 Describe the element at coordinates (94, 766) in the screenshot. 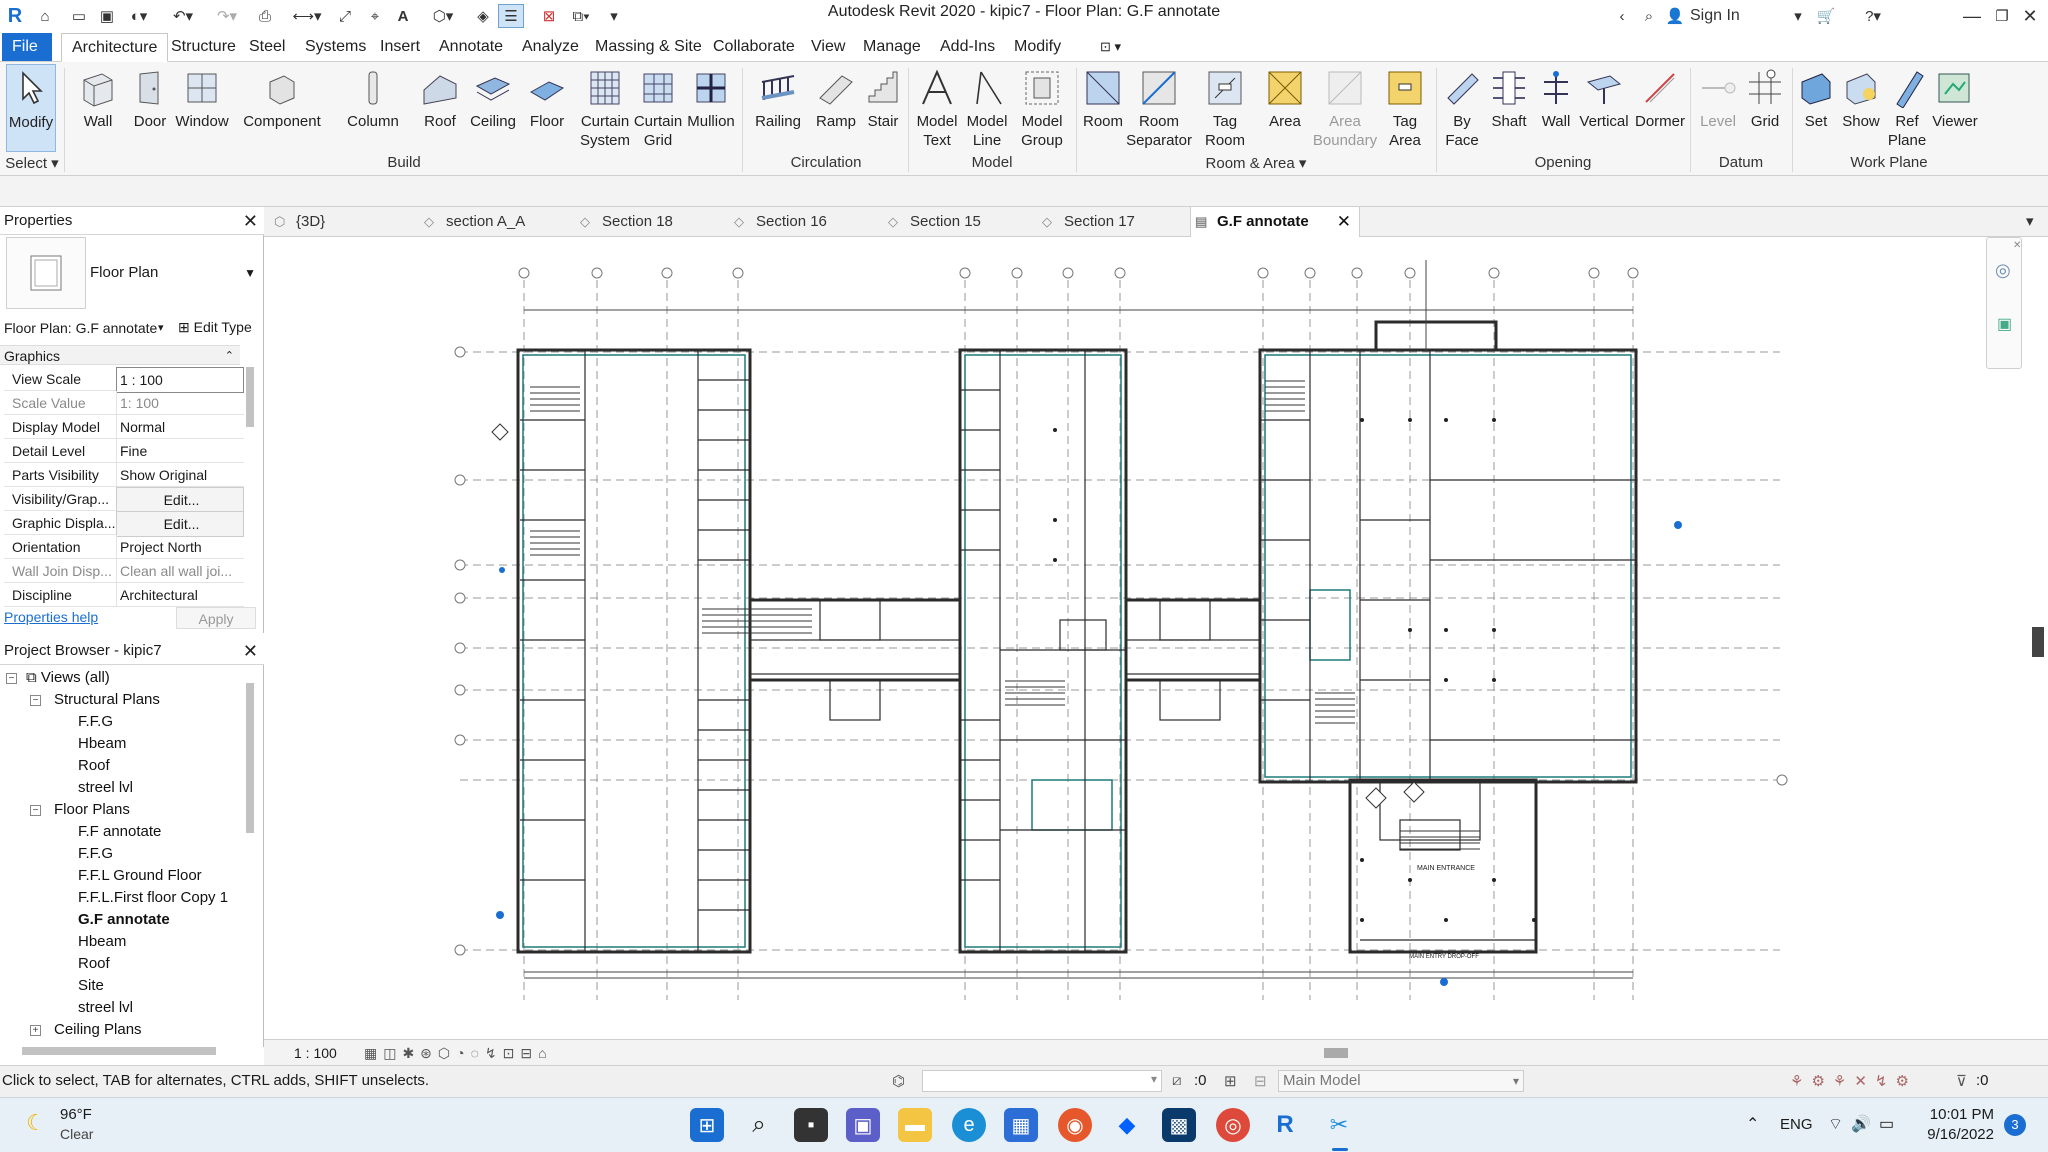

I see `tree-item-roof: Roof` at that location.